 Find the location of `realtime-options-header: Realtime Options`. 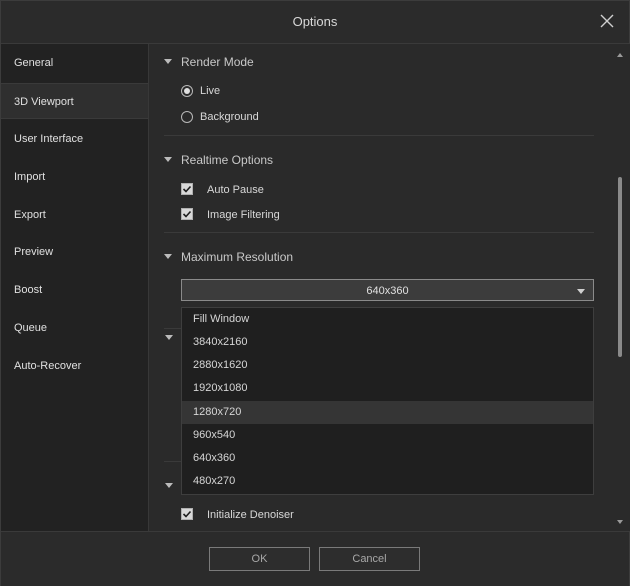

realtime-options-header: Realtime Options is located at coordinates (218, 160).